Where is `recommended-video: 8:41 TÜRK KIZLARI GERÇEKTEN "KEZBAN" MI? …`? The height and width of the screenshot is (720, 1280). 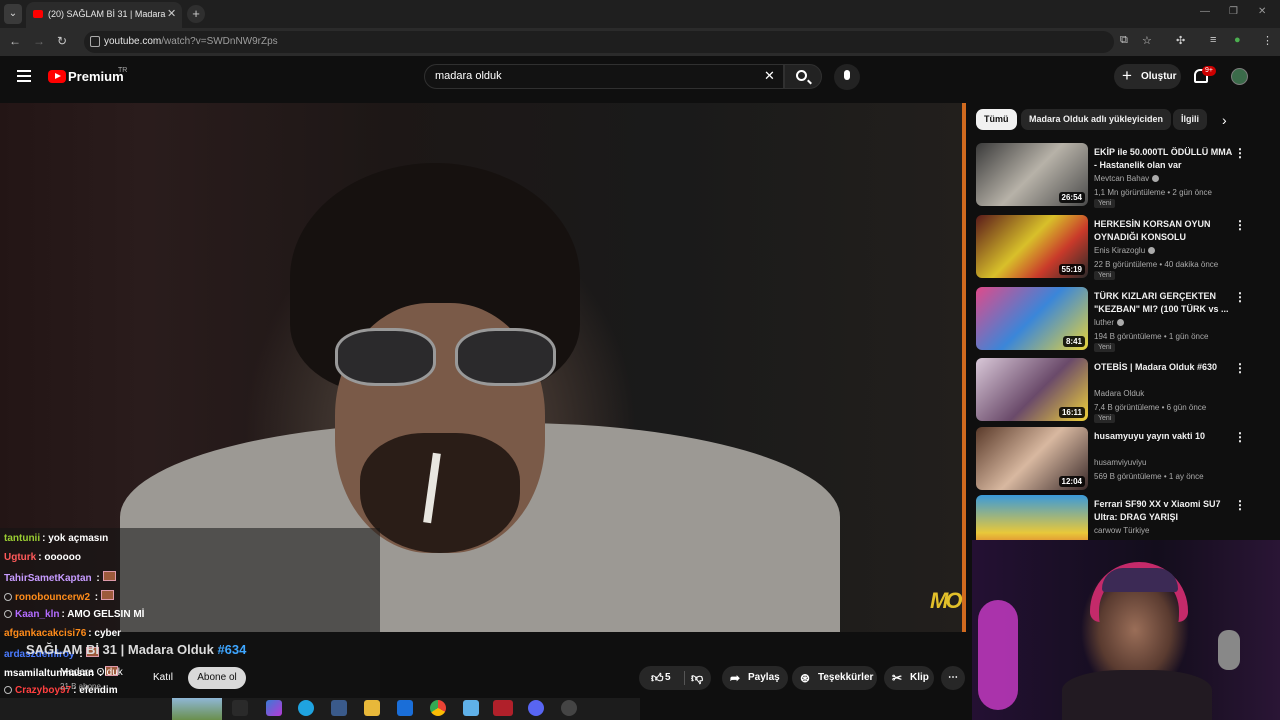 recommended-video: 8:41 TÜRK KIZLARI GERÇEKTEN "KEZBAN" MI? … is located at coordinates (1121, 320).